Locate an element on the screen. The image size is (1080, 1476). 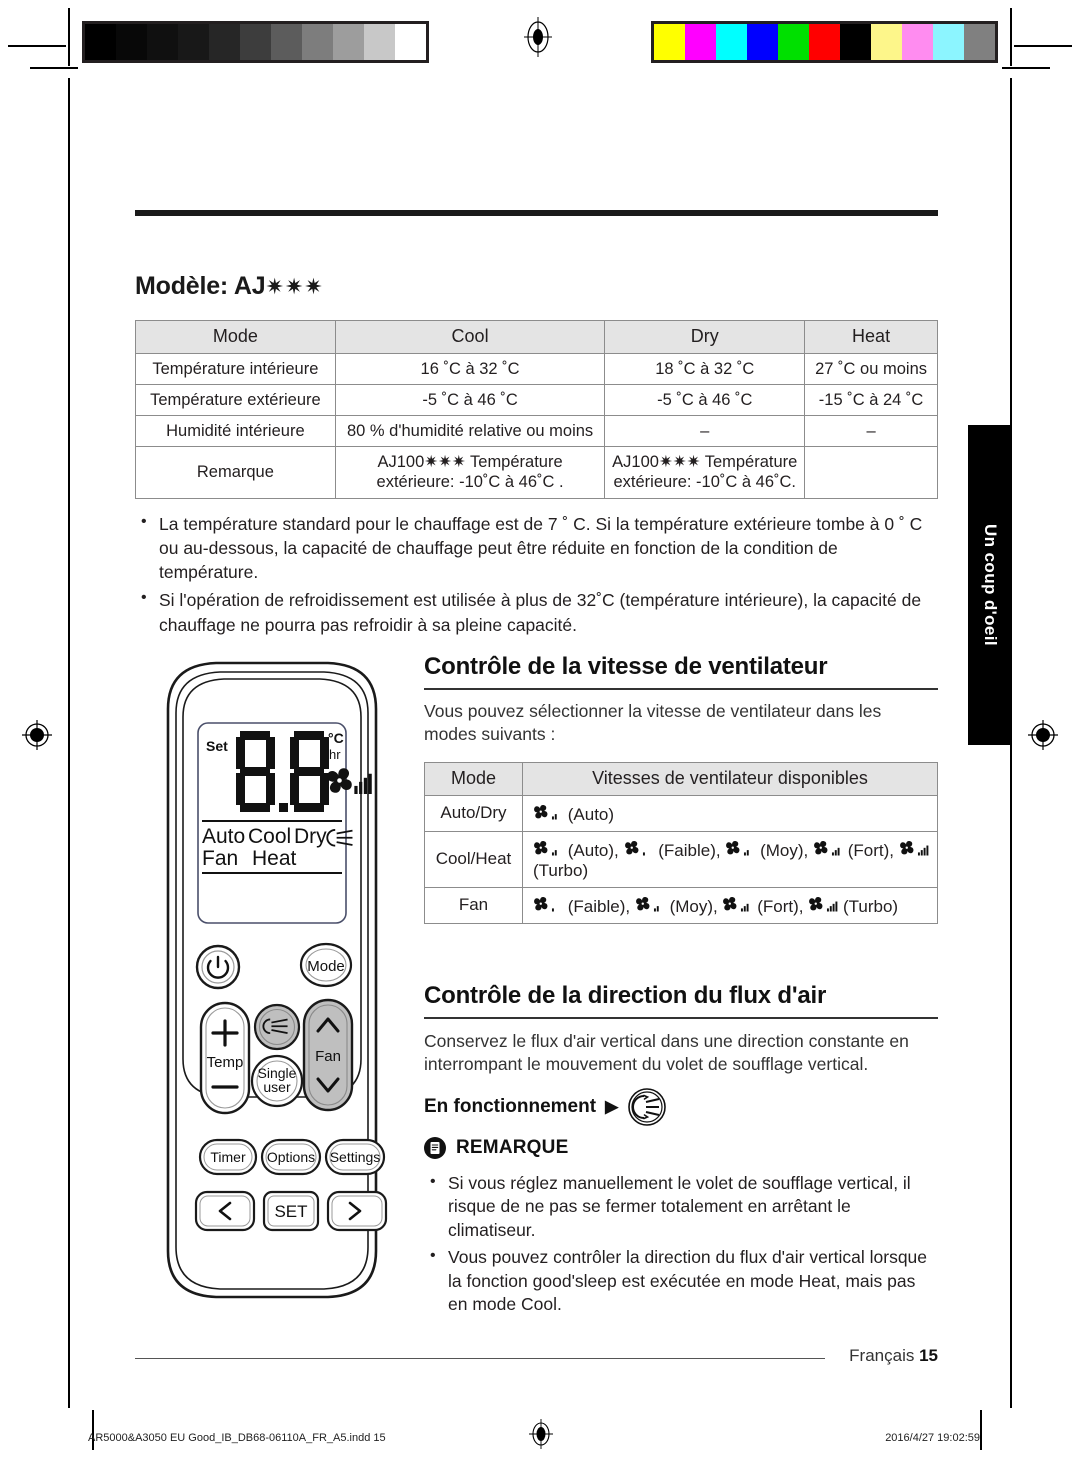
cell-heat: – is located at coordinates (871, 431).